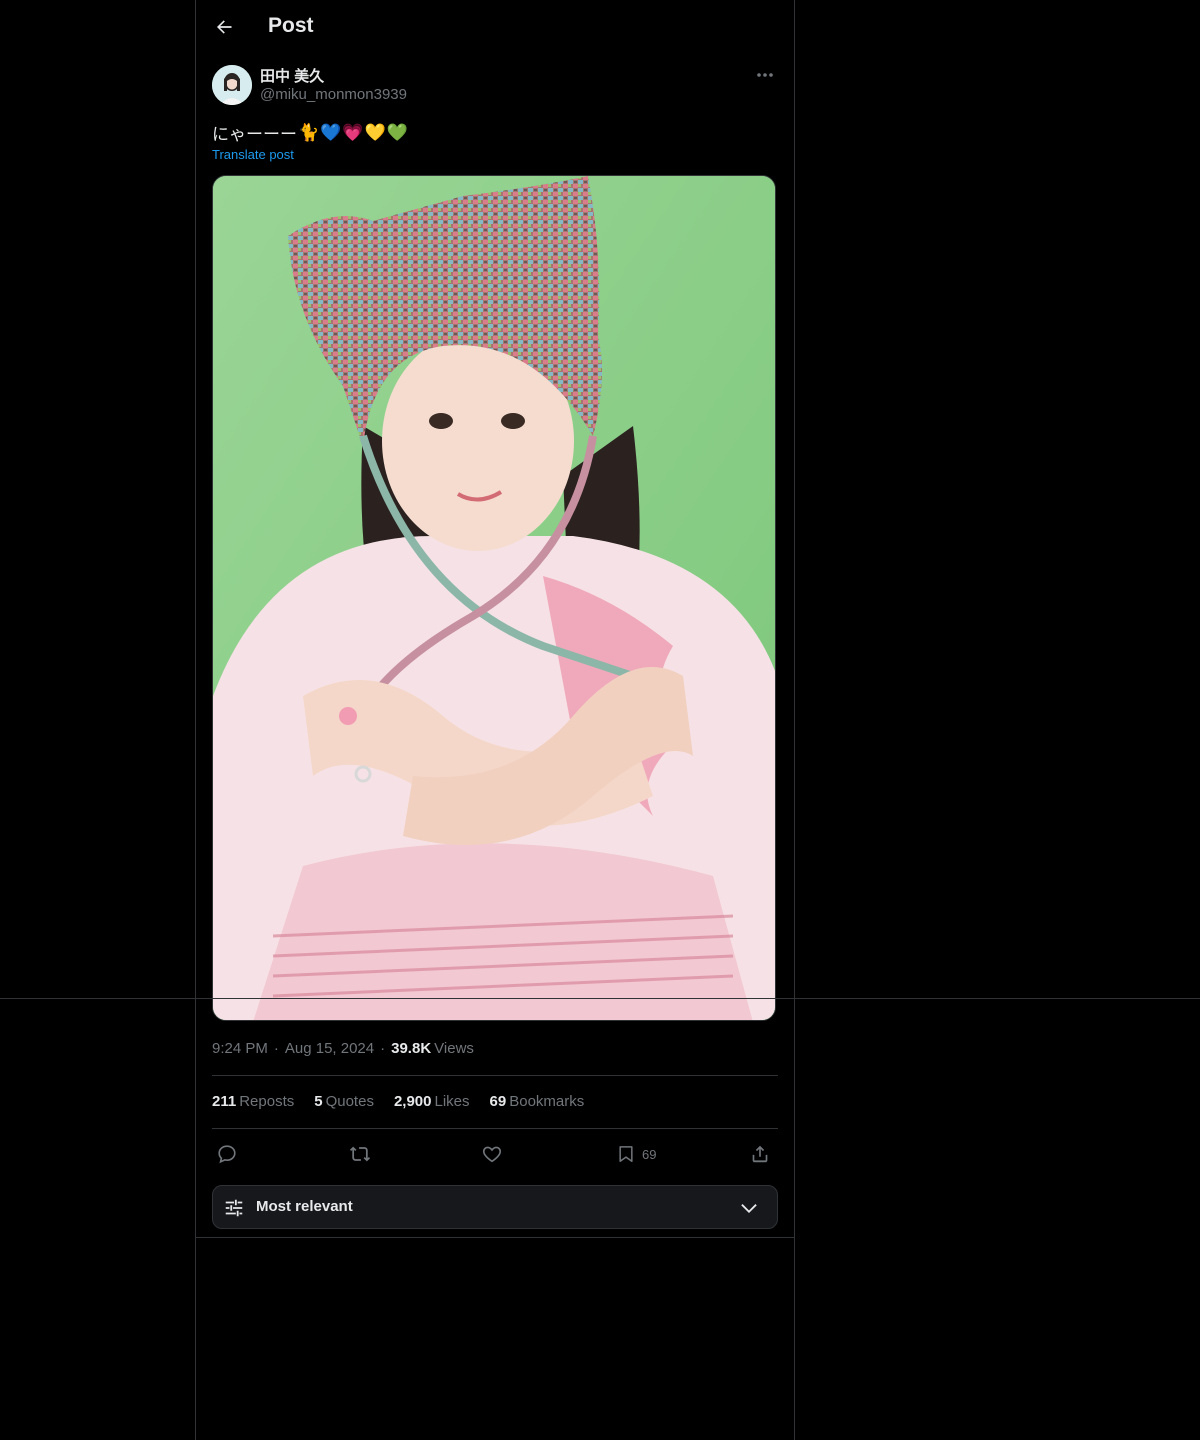  What do you see at coordinates (649, 1154) in the screenshot?
I see `bookmark-count: 69` at bounding box center [649, 1154].